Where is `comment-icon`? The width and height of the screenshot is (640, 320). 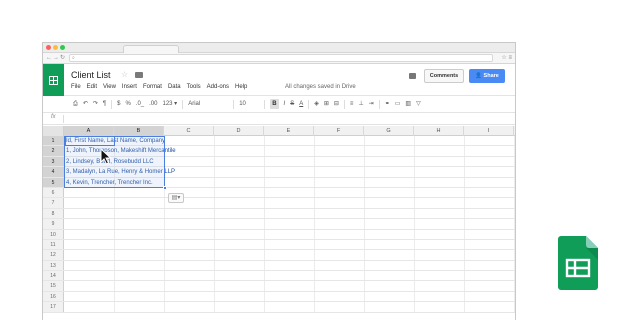 comment-icon is located at coordinates (412, 76).